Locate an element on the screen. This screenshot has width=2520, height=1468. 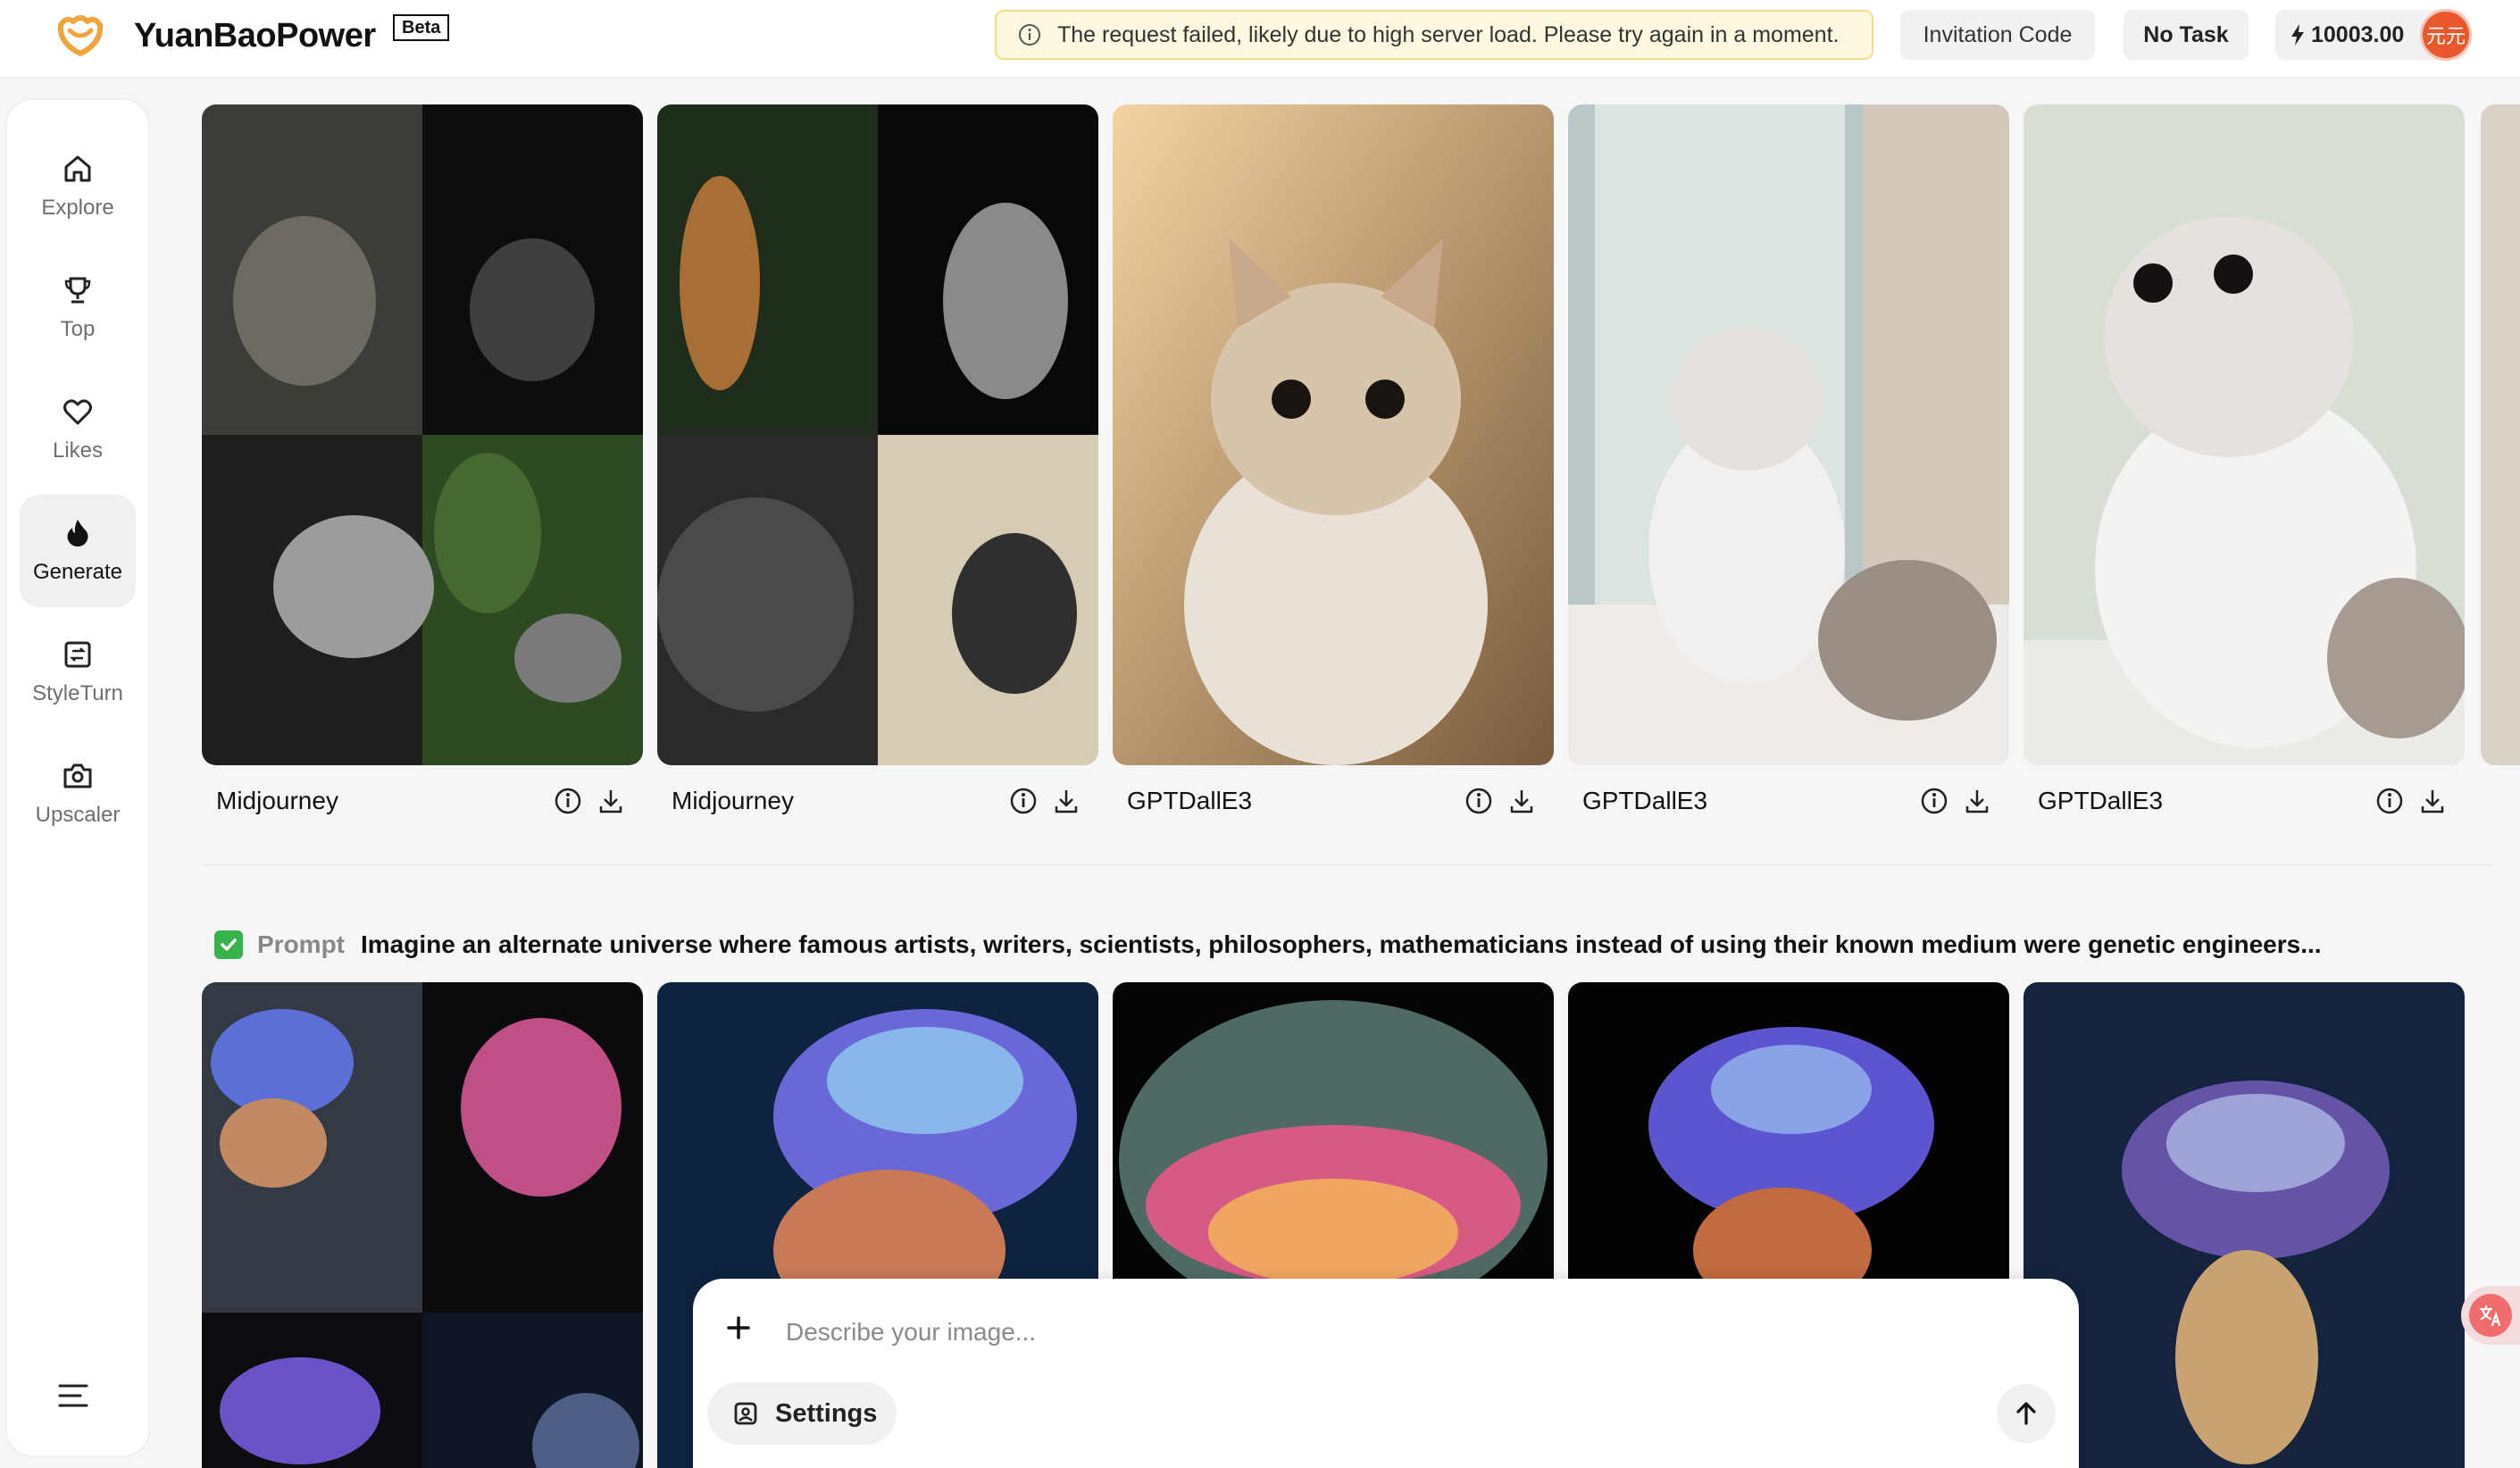
send-button is located at coordinates (2027, 1413).